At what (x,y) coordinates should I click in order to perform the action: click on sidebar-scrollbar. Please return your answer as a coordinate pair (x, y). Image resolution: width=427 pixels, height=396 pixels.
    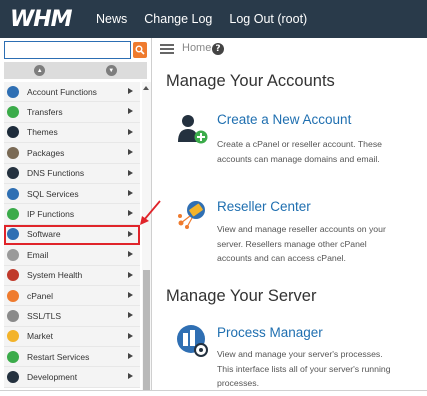
    Looking at the image, I should click on (146, 236).